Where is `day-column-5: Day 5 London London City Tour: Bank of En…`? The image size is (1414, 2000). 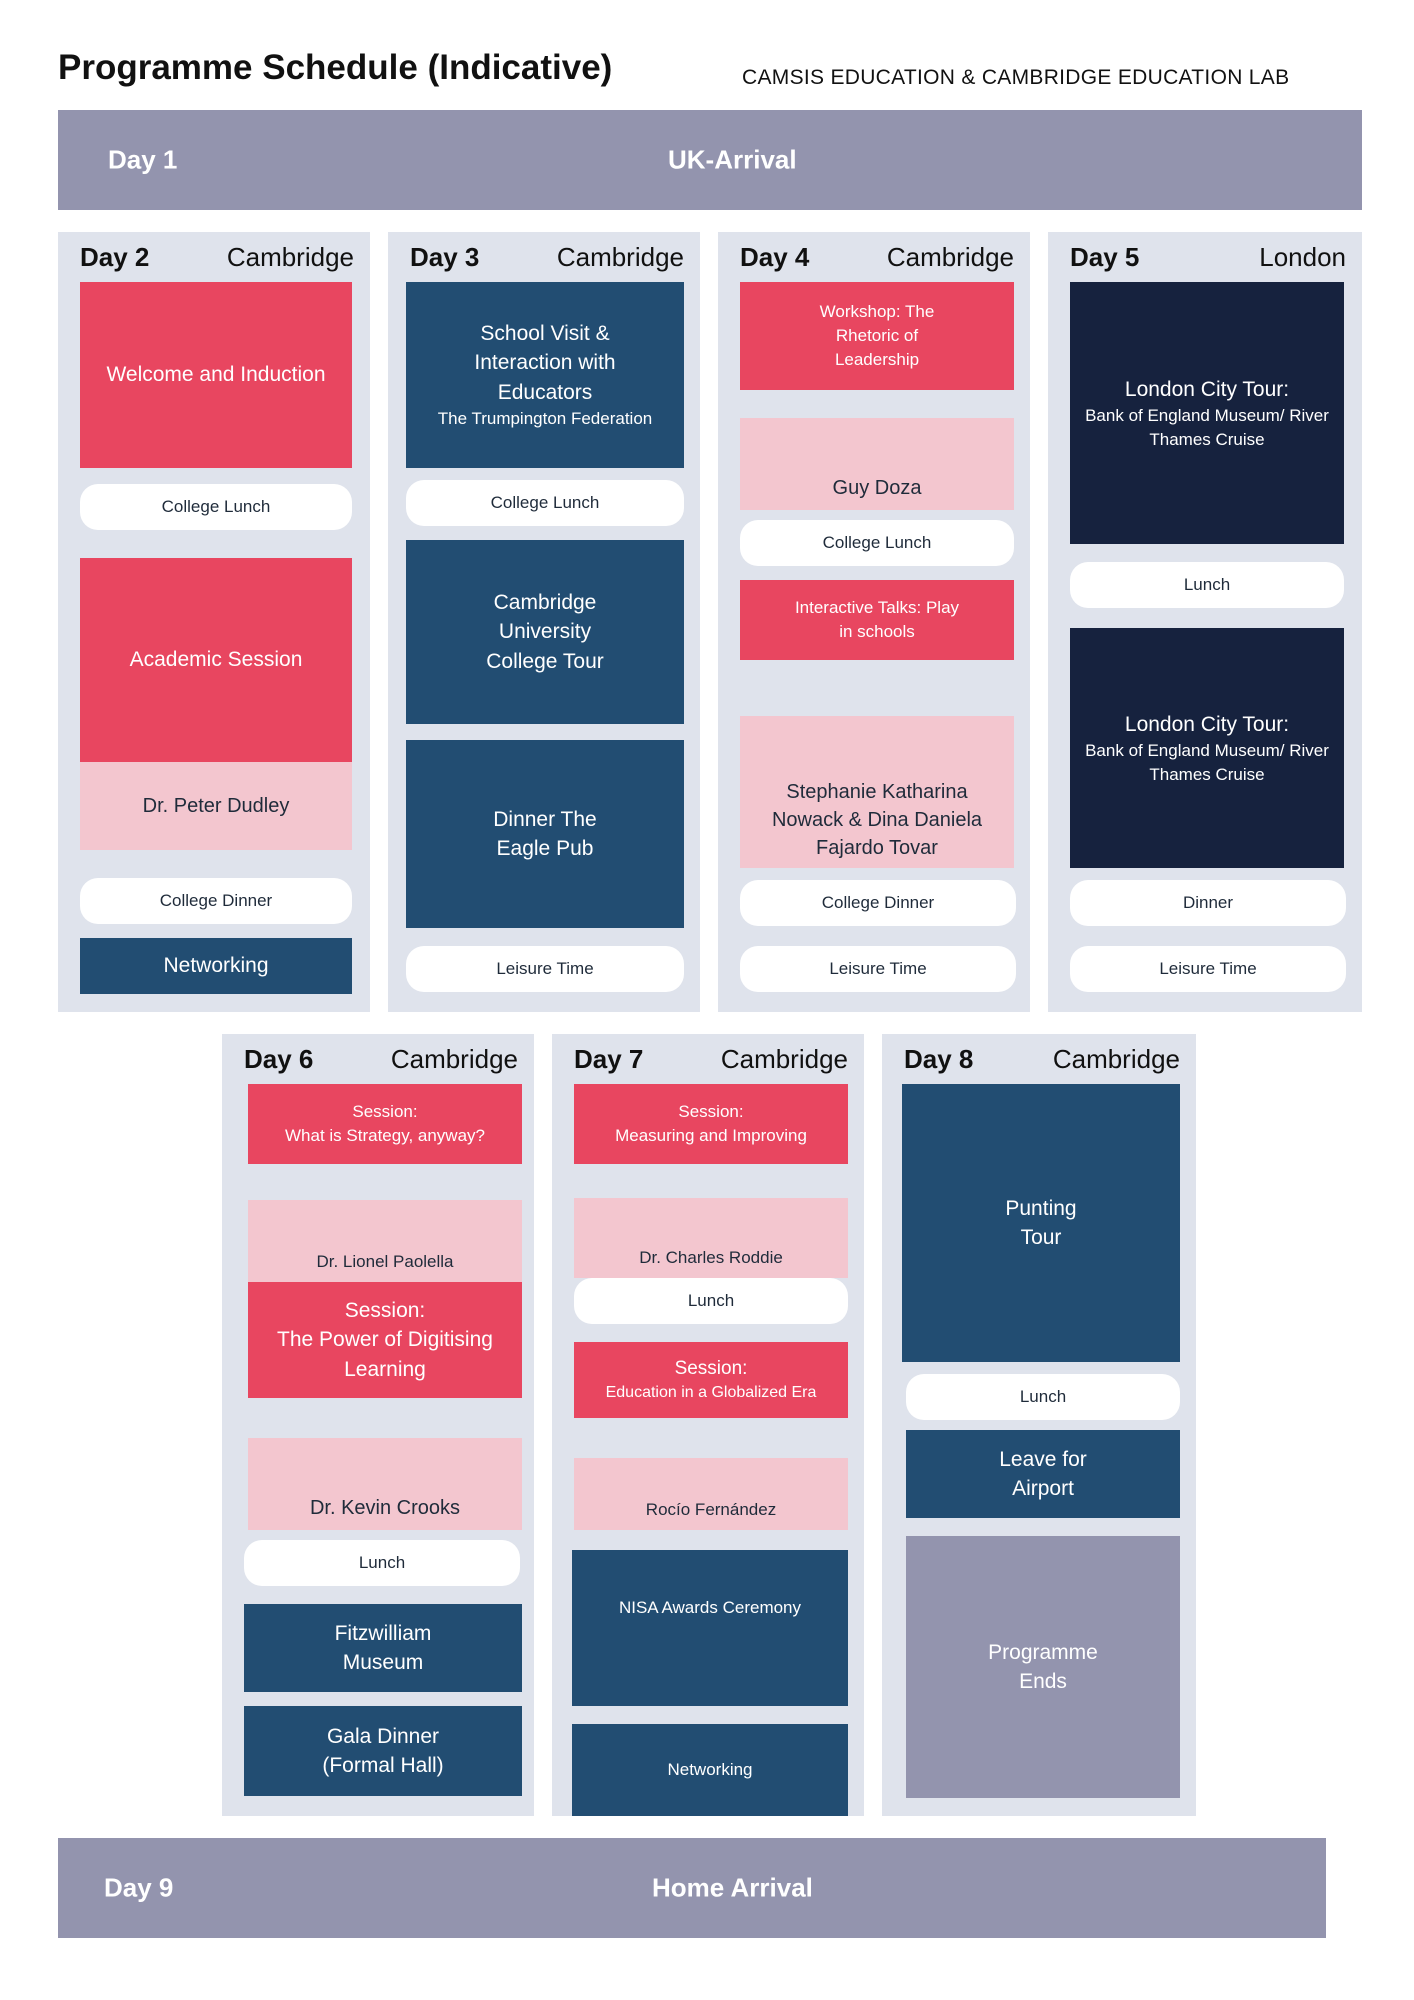 day-column-5: Day 5 London London City Tour: Bank of En… is located at coordinates (1205, 622).